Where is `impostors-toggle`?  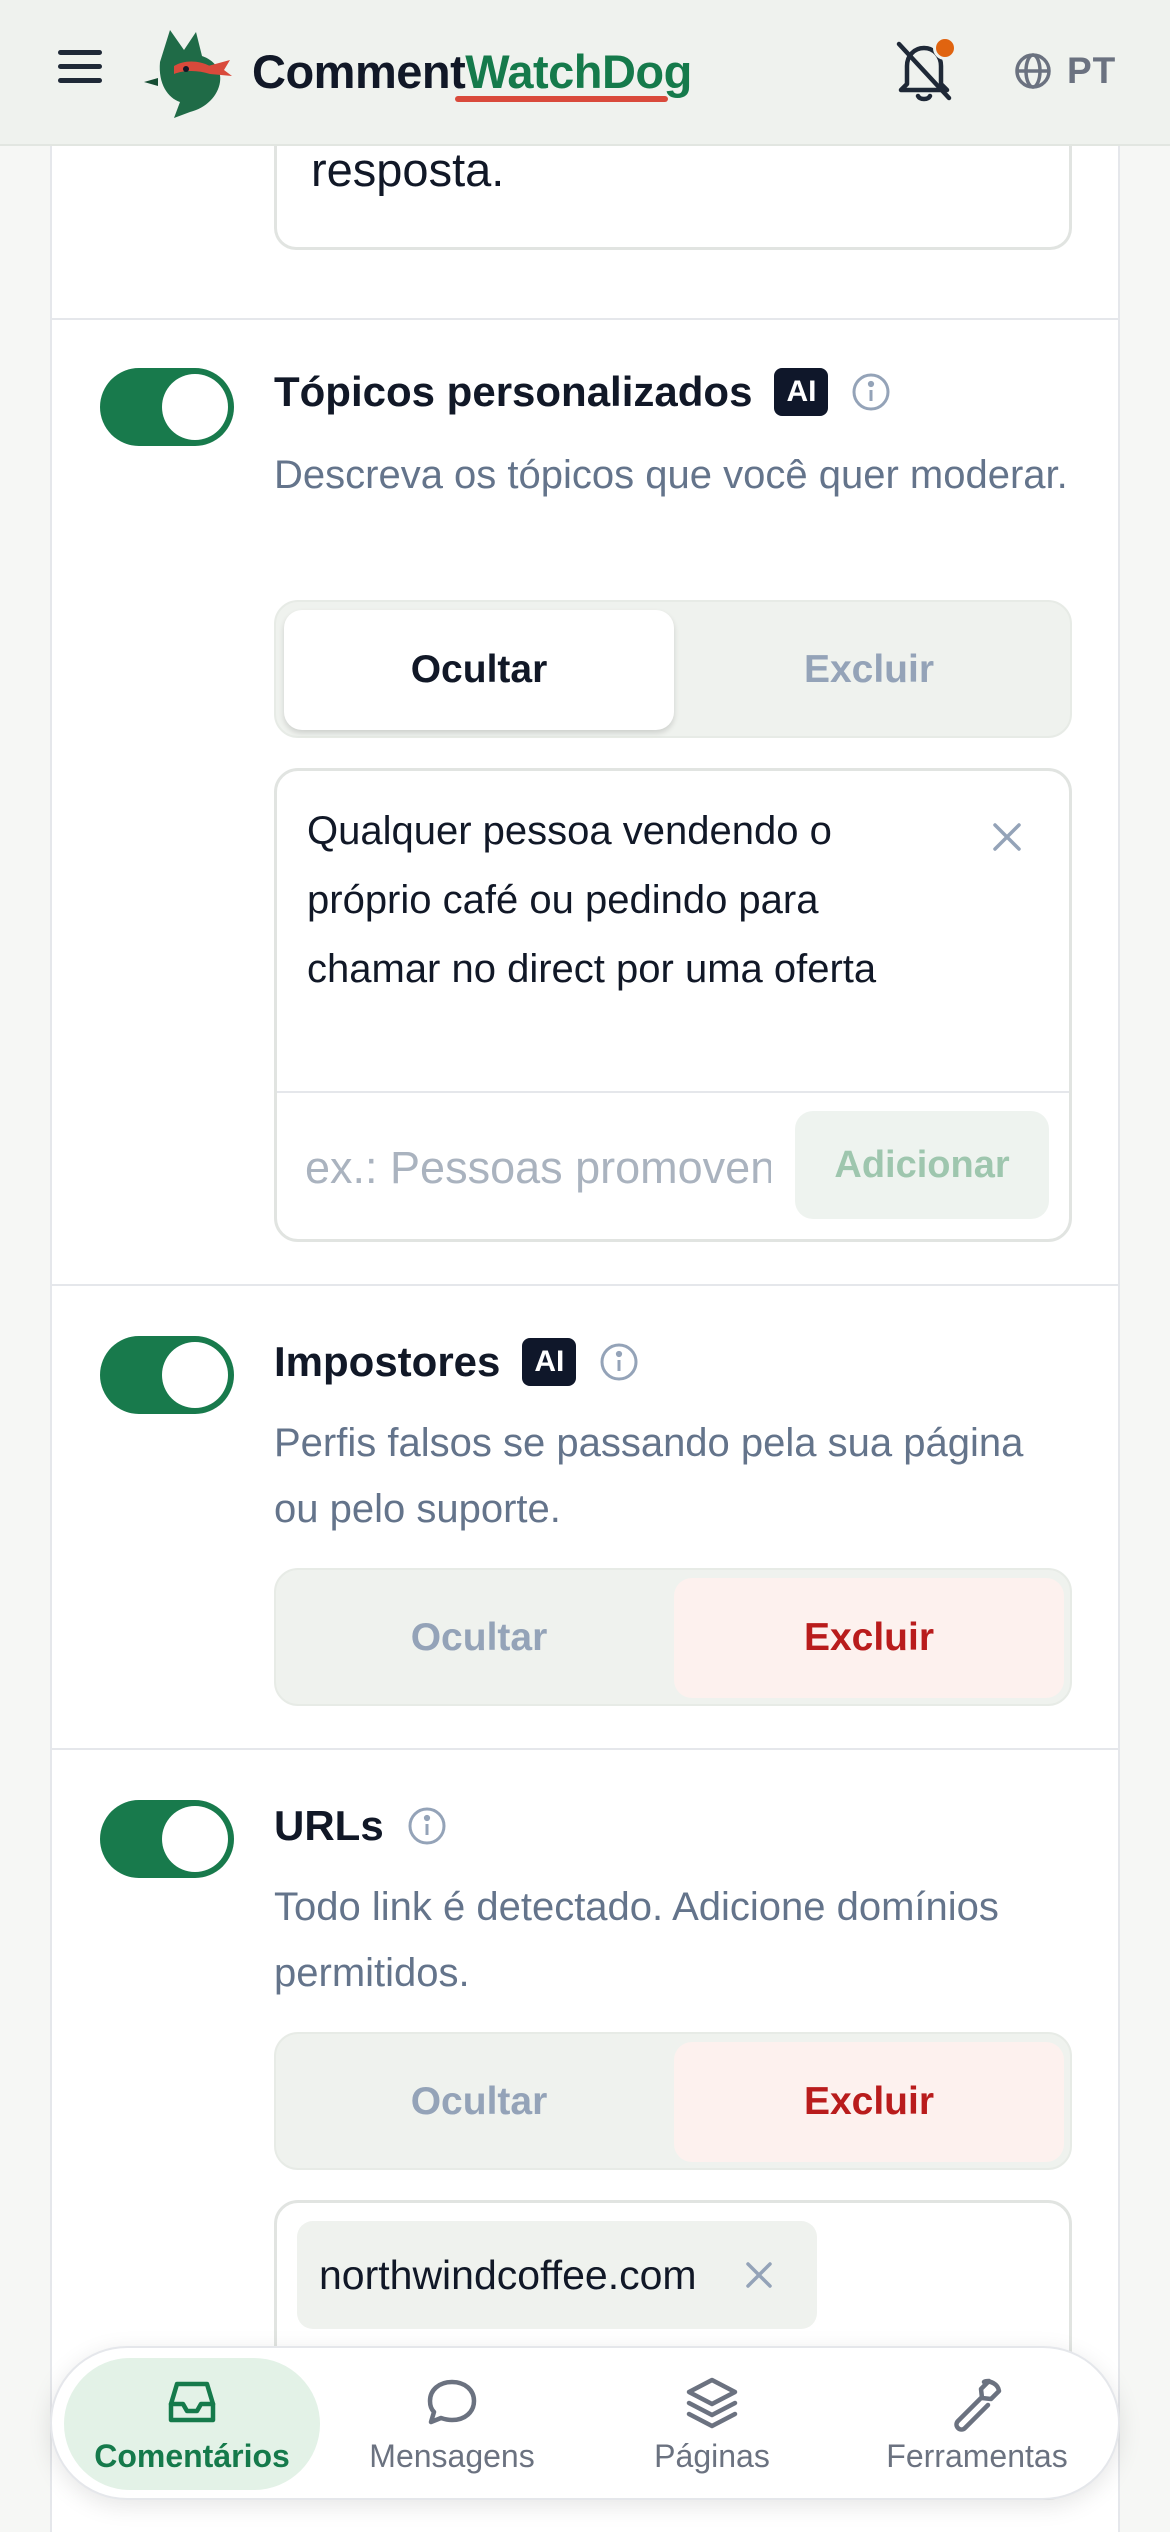 impostors-toggle is located at coordinates (167, 1375).